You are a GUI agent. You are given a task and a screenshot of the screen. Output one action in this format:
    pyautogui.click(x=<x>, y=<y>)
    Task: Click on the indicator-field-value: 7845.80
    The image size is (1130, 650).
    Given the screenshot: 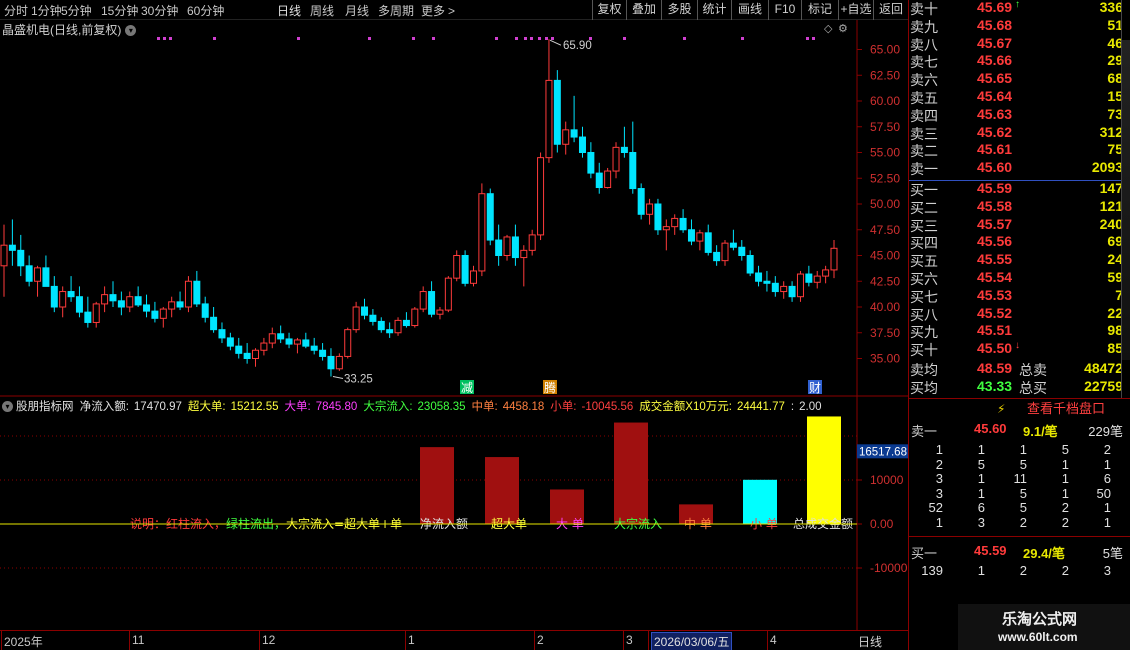 What is the action you would take?
    pyautogui.click(x=336, y=407)
    